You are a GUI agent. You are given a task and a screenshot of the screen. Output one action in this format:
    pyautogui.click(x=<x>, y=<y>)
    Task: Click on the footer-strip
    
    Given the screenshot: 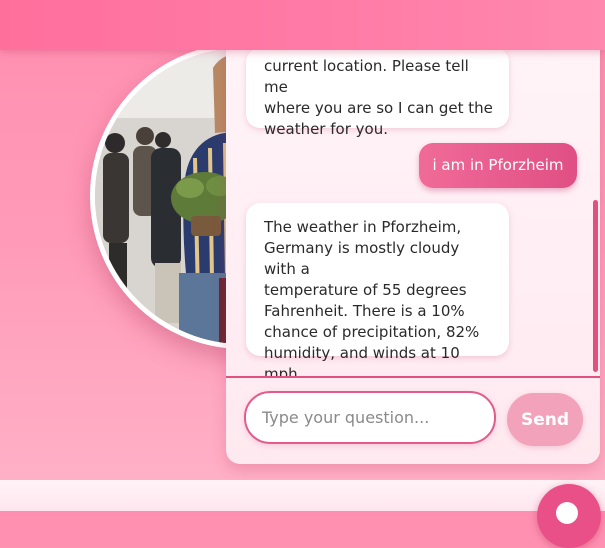 What is the action you would take?
    pyautogui.click(x=302, y=495)
    